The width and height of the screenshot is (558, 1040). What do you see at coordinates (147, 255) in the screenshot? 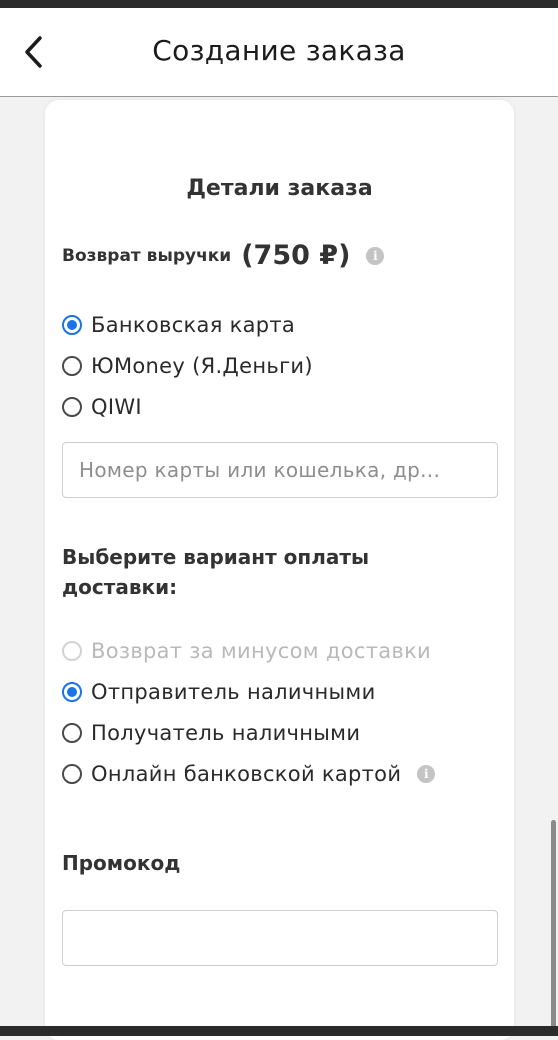
I see `refund-label: Возврат выручки` at bounding box center [147, 255].